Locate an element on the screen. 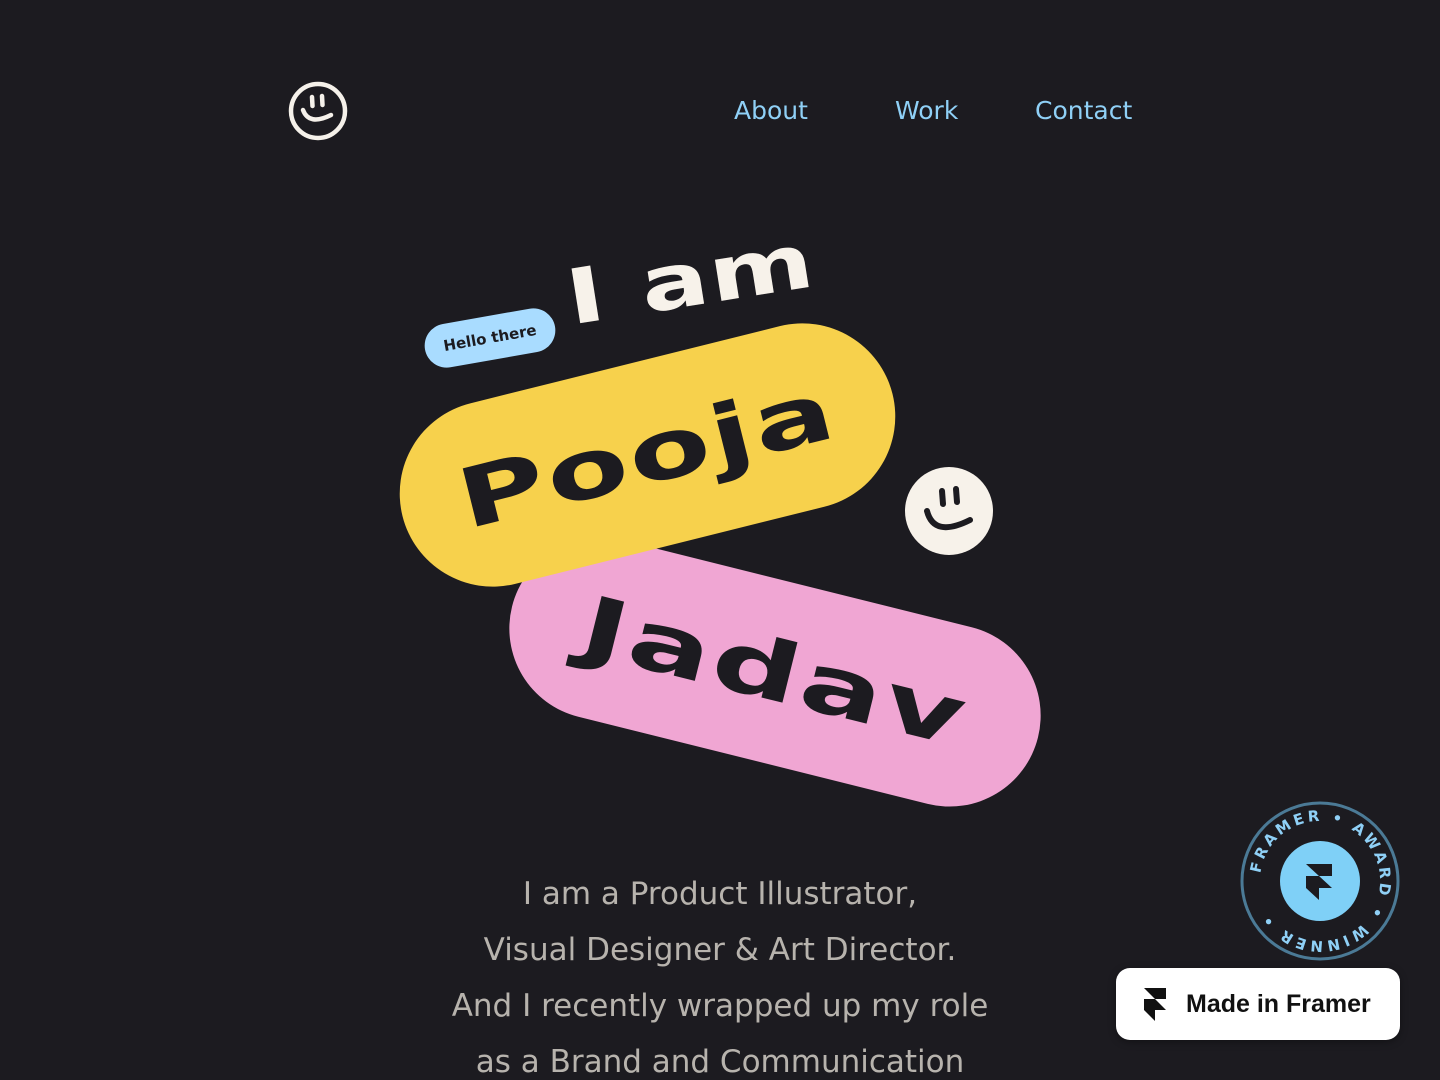 This screenshot has width=1440, height=1080. made-in-framer-label: Made in Framer is located at coordinates (1278, 1004).